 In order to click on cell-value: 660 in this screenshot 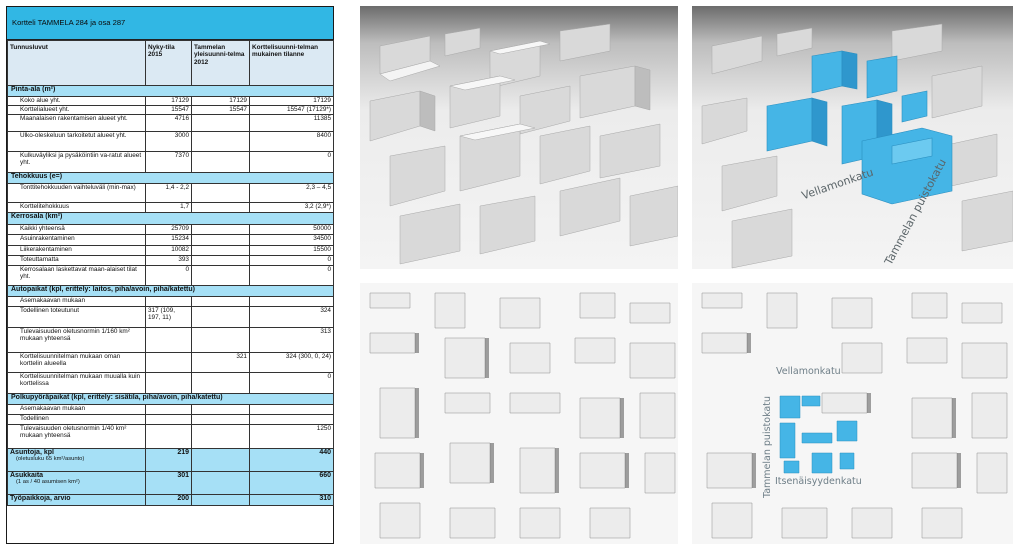, I will do `click(291, 483)`.